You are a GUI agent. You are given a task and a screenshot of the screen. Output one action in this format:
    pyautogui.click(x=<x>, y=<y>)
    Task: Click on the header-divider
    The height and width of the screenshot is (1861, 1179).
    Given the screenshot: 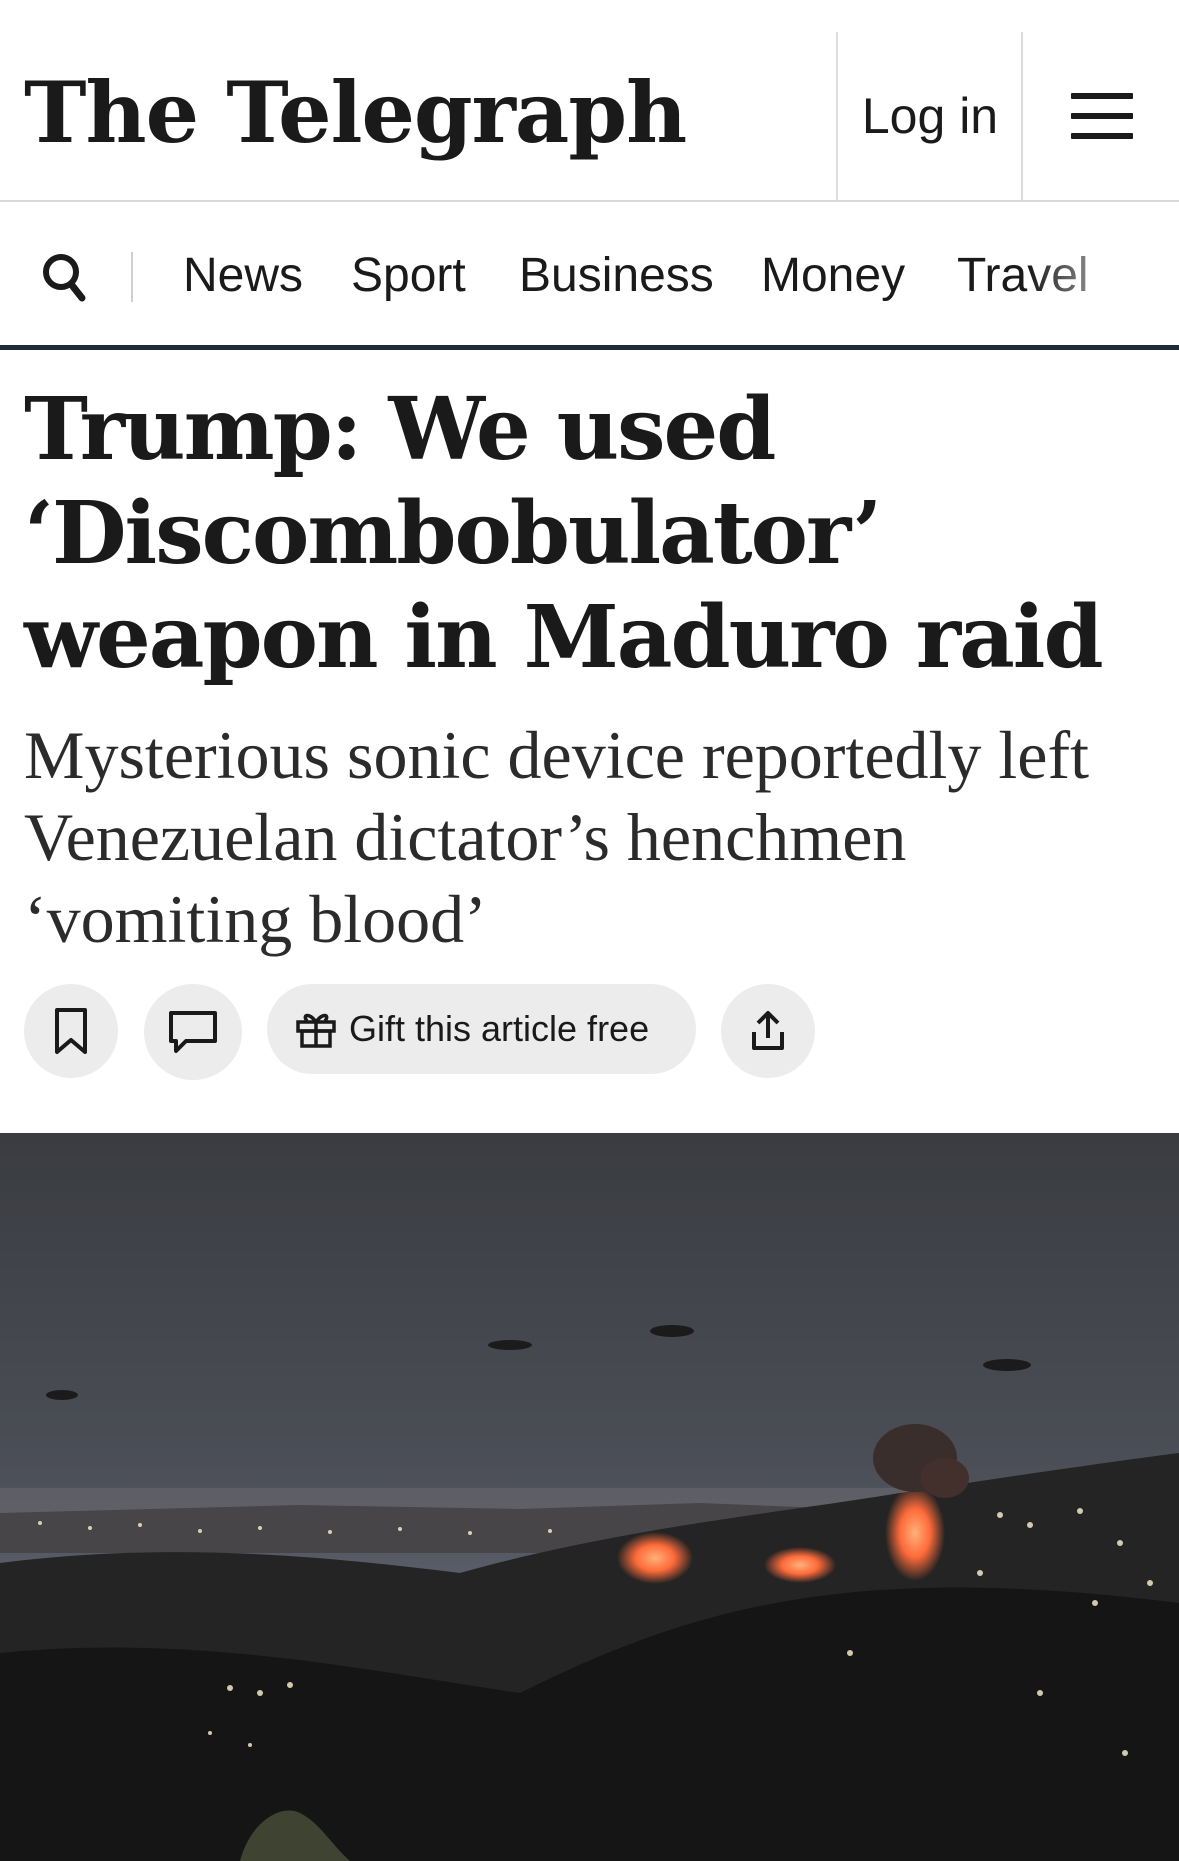 What is the action you would take?
    pyautogui.click(x=1022, y=116)
    